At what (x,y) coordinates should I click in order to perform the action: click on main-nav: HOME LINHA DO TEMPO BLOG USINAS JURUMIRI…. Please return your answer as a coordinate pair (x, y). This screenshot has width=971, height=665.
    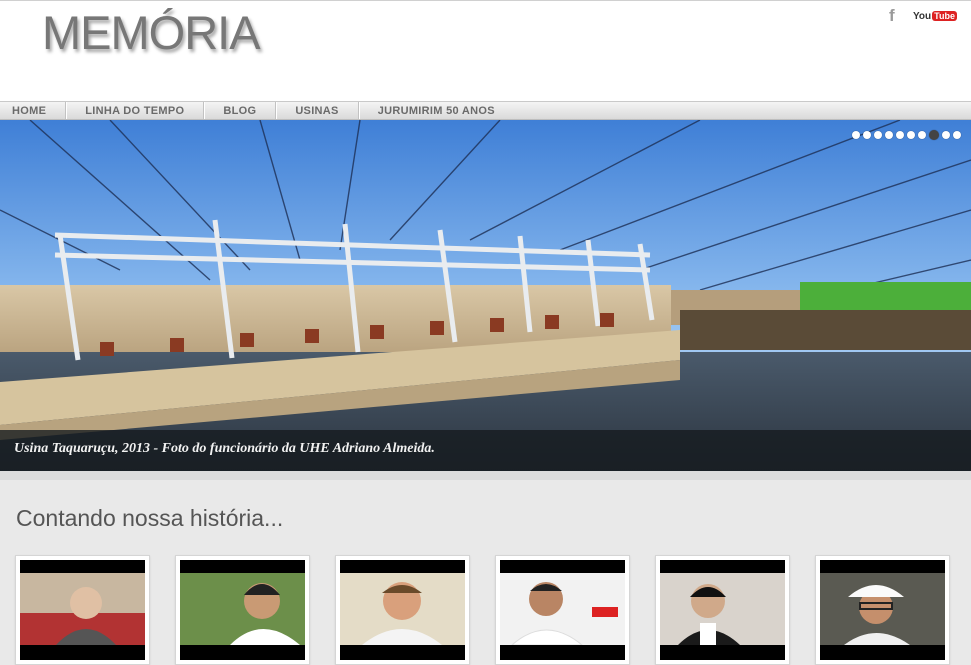
    Looking at the image, I should click on (485, 110).